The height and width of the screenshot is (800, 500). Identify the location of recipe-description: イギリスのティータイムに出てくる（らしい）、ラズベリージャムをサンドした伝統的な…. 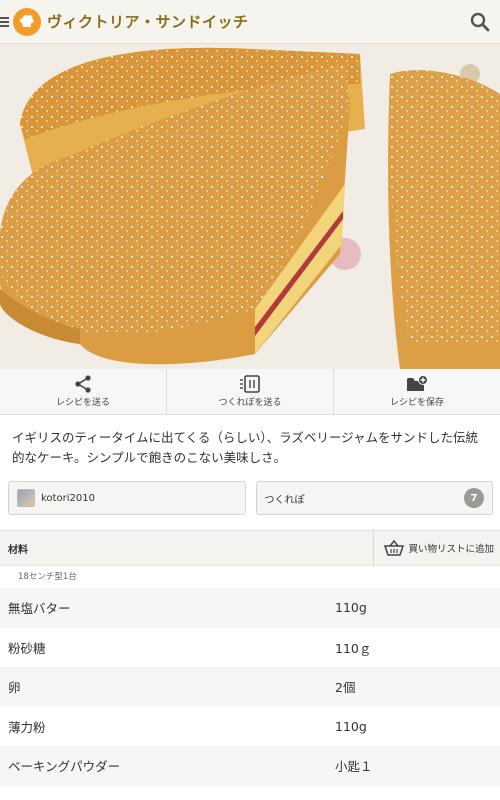
(245, 447).